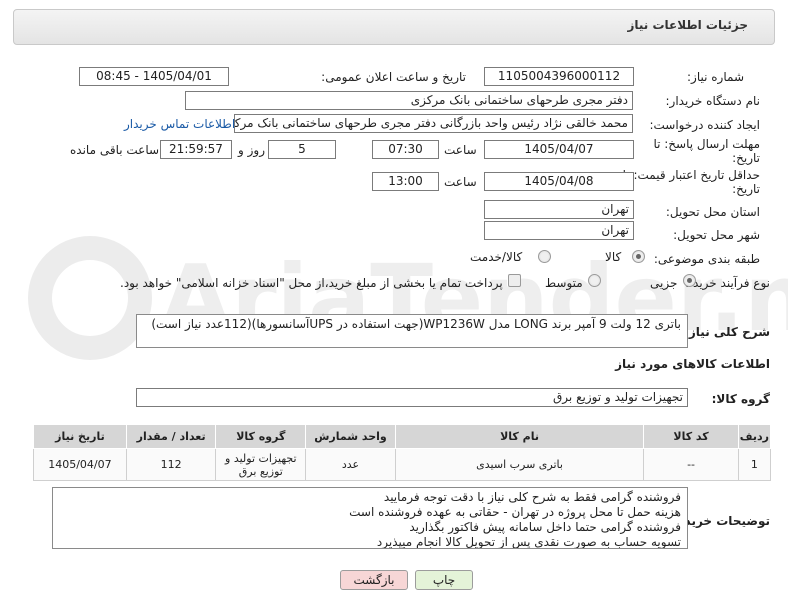 The height and width of the screenshot is (606, 788). Describe the element at coordinates (715, 77) in the screenshot. I see `need-number-label: شماره نیاز:` at that location.